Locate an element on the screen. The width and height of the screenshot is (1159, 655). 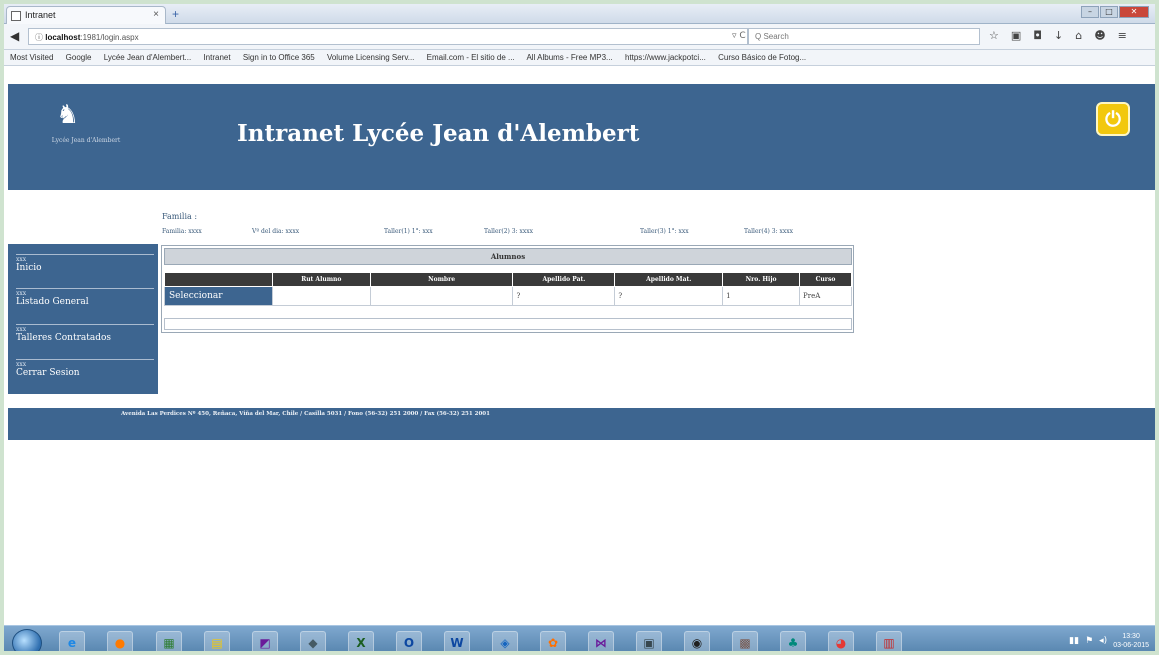
app-icon: ♣ is located at coordinates (793, 641).